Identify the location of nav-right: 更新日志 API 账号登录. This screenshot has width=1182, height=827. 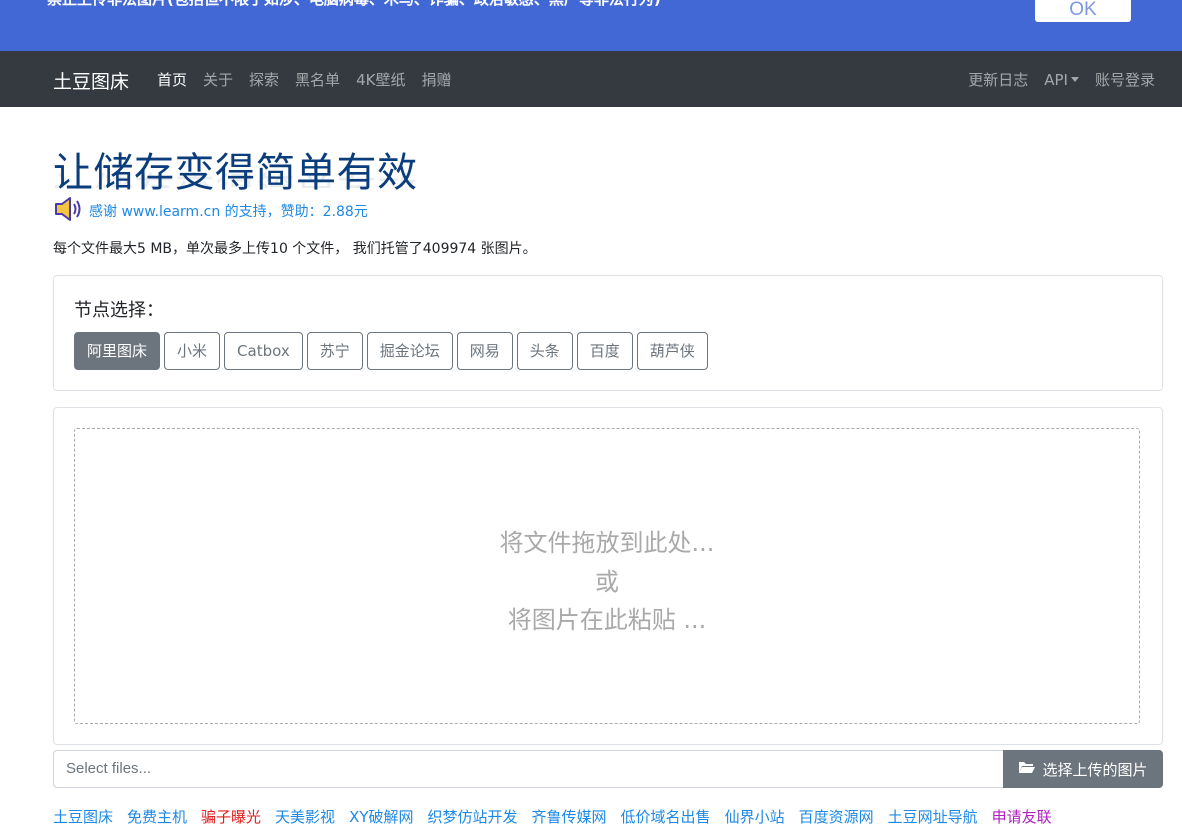
(1061, 79).